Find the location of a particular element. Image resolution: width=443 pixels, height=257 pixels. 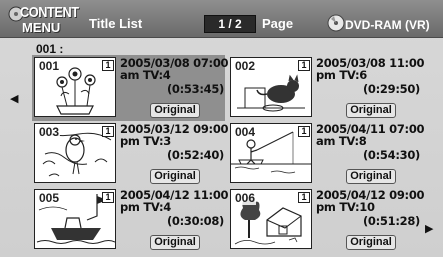

title-duration: (0:52:40) is located at coordinates (195, 155).